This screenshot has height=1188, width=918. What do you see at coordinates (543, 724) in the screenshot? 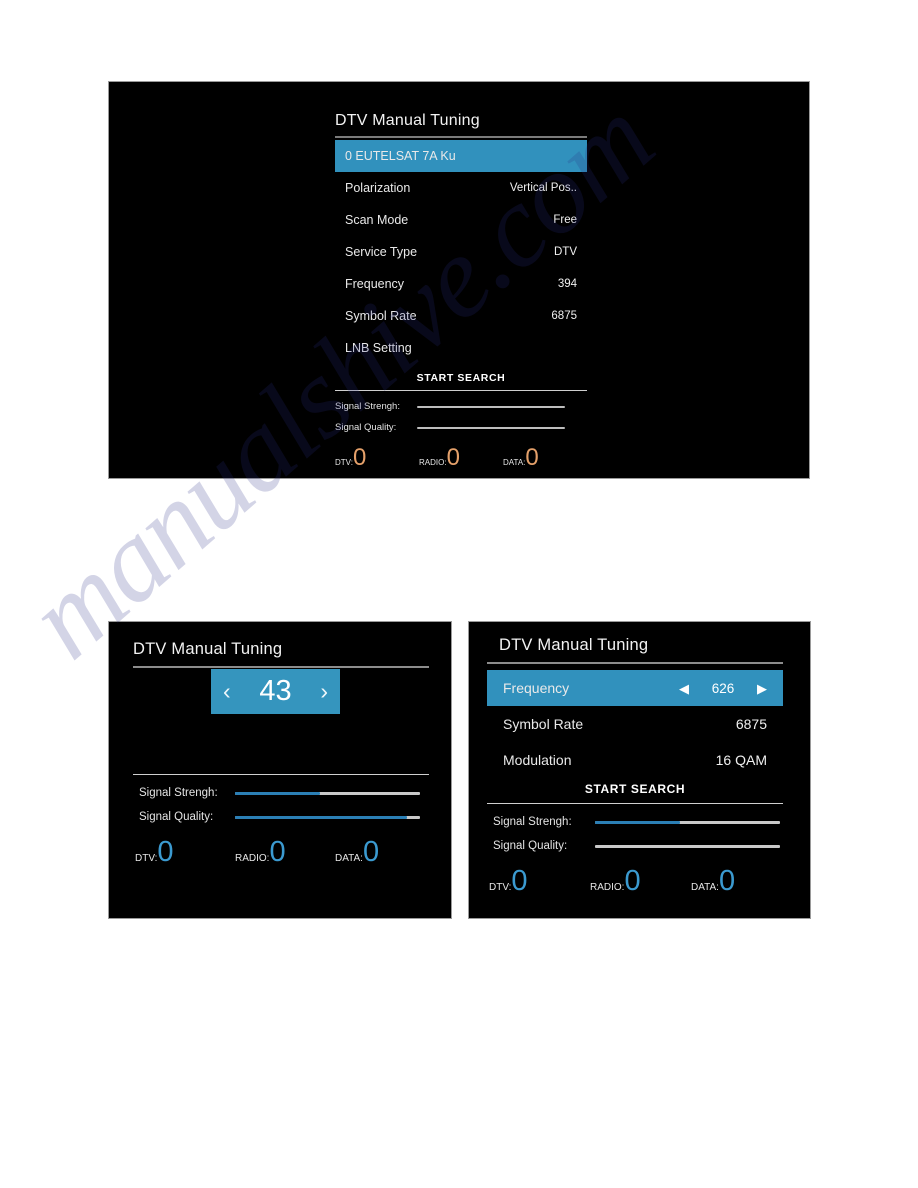
I see `right-symbol-rate-label: Symbol Rate` at bounding box center [543, 724].